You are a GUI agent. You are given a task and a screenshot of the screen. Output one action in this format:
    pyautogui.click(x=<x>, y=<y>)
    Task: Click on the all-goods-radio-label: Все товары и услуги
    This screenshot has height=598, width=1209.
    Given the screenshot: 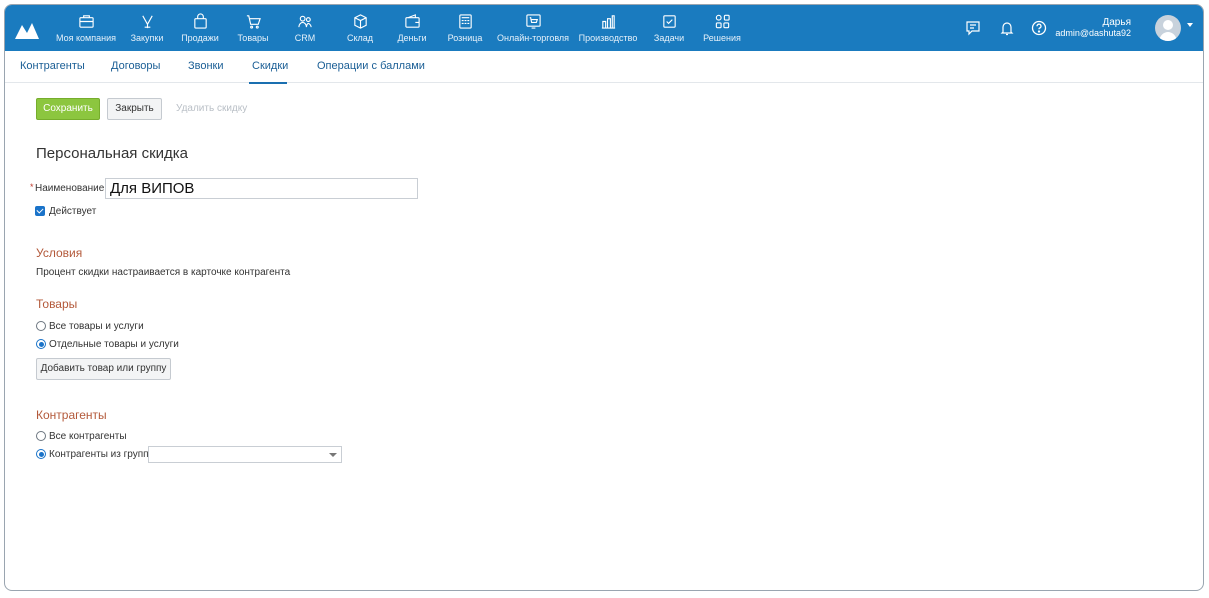 What is the action you would take?
    pyautogui.click(x=96, y=326)
    